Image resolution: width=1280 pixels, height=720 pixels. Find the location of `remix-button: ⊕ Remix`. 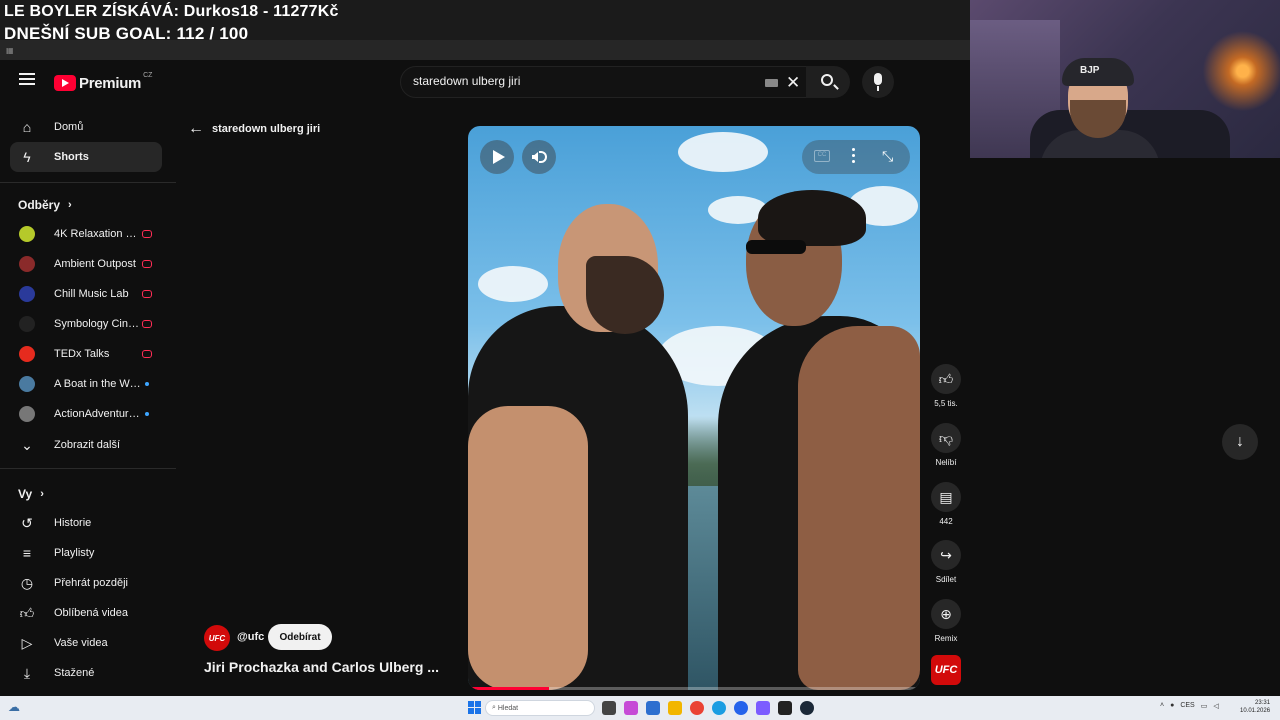

remix-button: ⊕ Remix is located at coordinates (946, 621).